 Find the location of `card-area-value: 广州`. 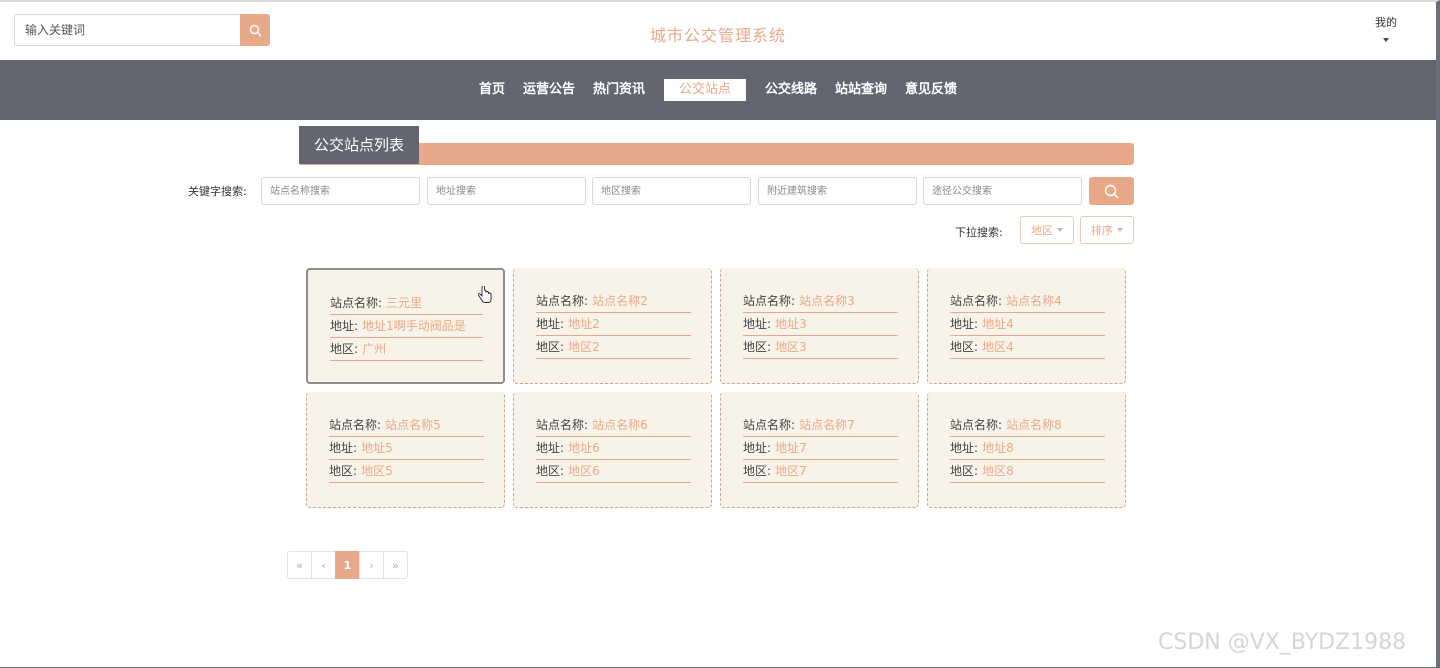

card-area-value: 广州 is located at coordinates (374, 349).